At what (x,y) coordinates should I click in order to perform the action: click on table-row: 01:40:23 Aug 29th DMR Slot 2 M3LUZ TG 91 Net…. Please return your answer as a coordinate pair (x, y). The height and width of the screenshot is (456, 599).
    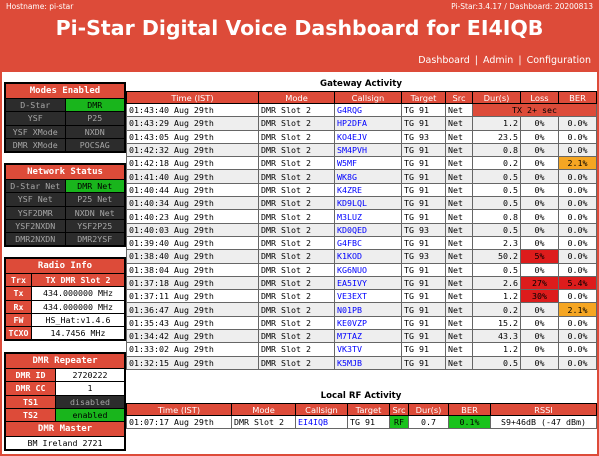
    Looking at the image, I should click on (361, 216).